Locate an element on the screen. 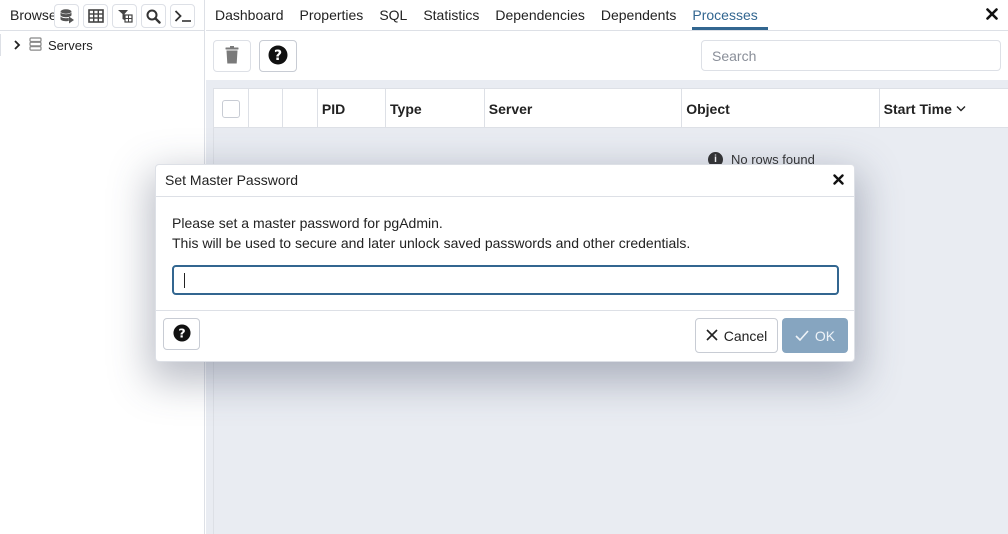 This screenshot has width=1008, height=534. view-data-button is located at coordinates (95, 16).